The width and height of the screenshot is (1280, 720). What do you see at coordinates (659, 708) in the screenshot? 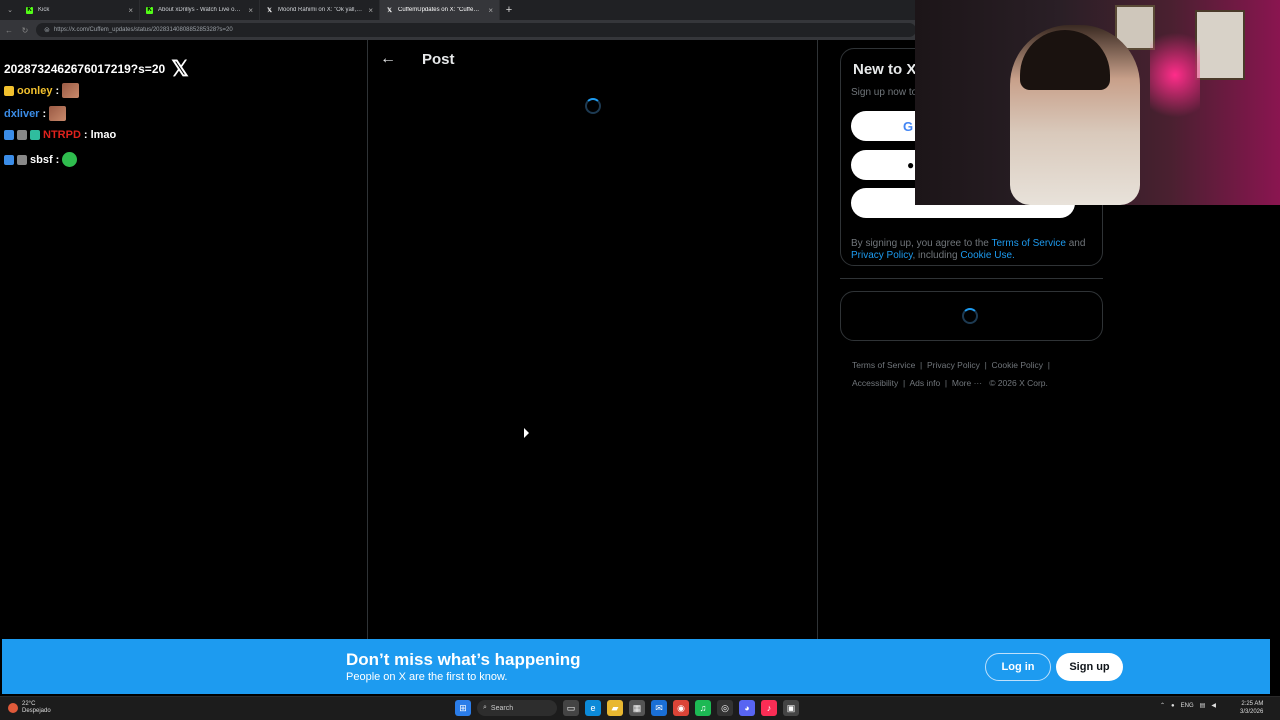
I see `mail-icon: ✉` at bounding box center [659, 708].